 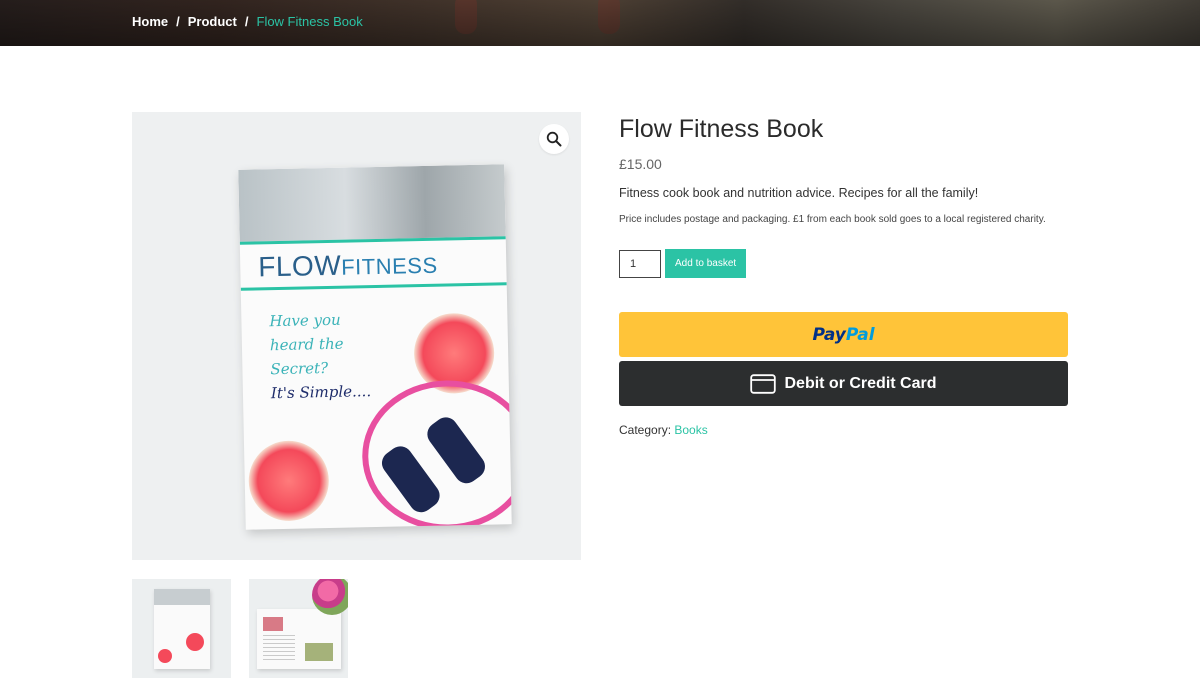 I want to click on breadcrumb-home-link: Home, so click(x=150, y=21).